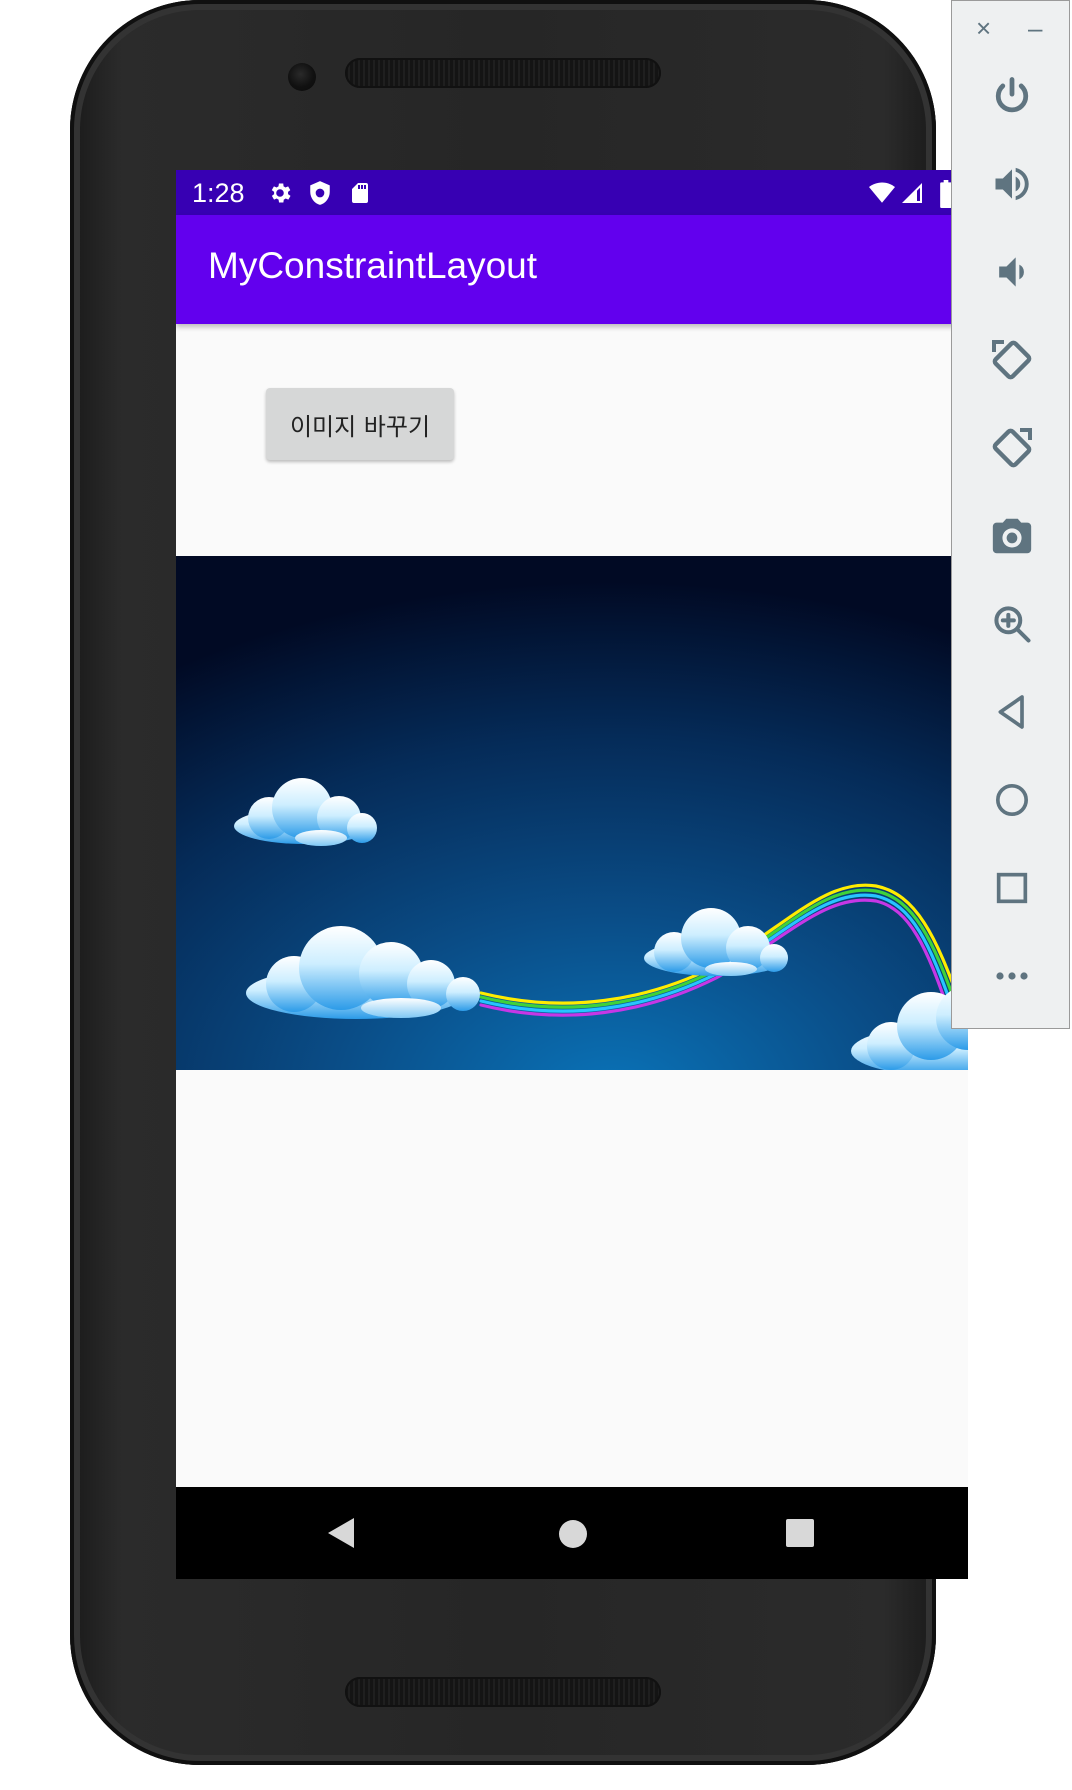 This screenshot has width=1072, height=1790. I want to click on overview-button, so click(1011, 888).